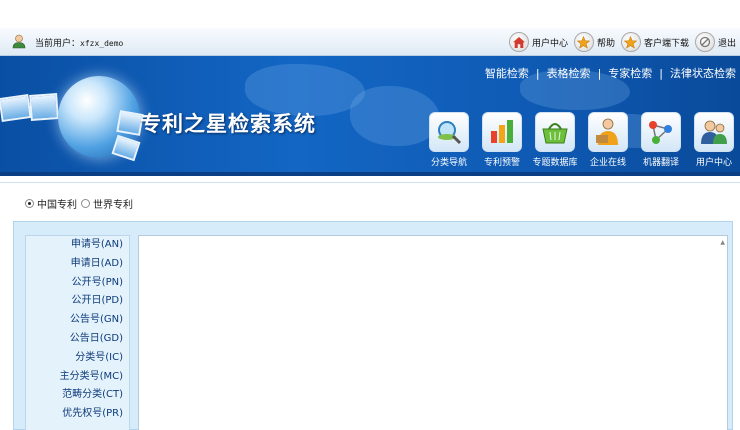 This screenshot has height=430, width=740. I want to click on users-icon, so click(714, 132).